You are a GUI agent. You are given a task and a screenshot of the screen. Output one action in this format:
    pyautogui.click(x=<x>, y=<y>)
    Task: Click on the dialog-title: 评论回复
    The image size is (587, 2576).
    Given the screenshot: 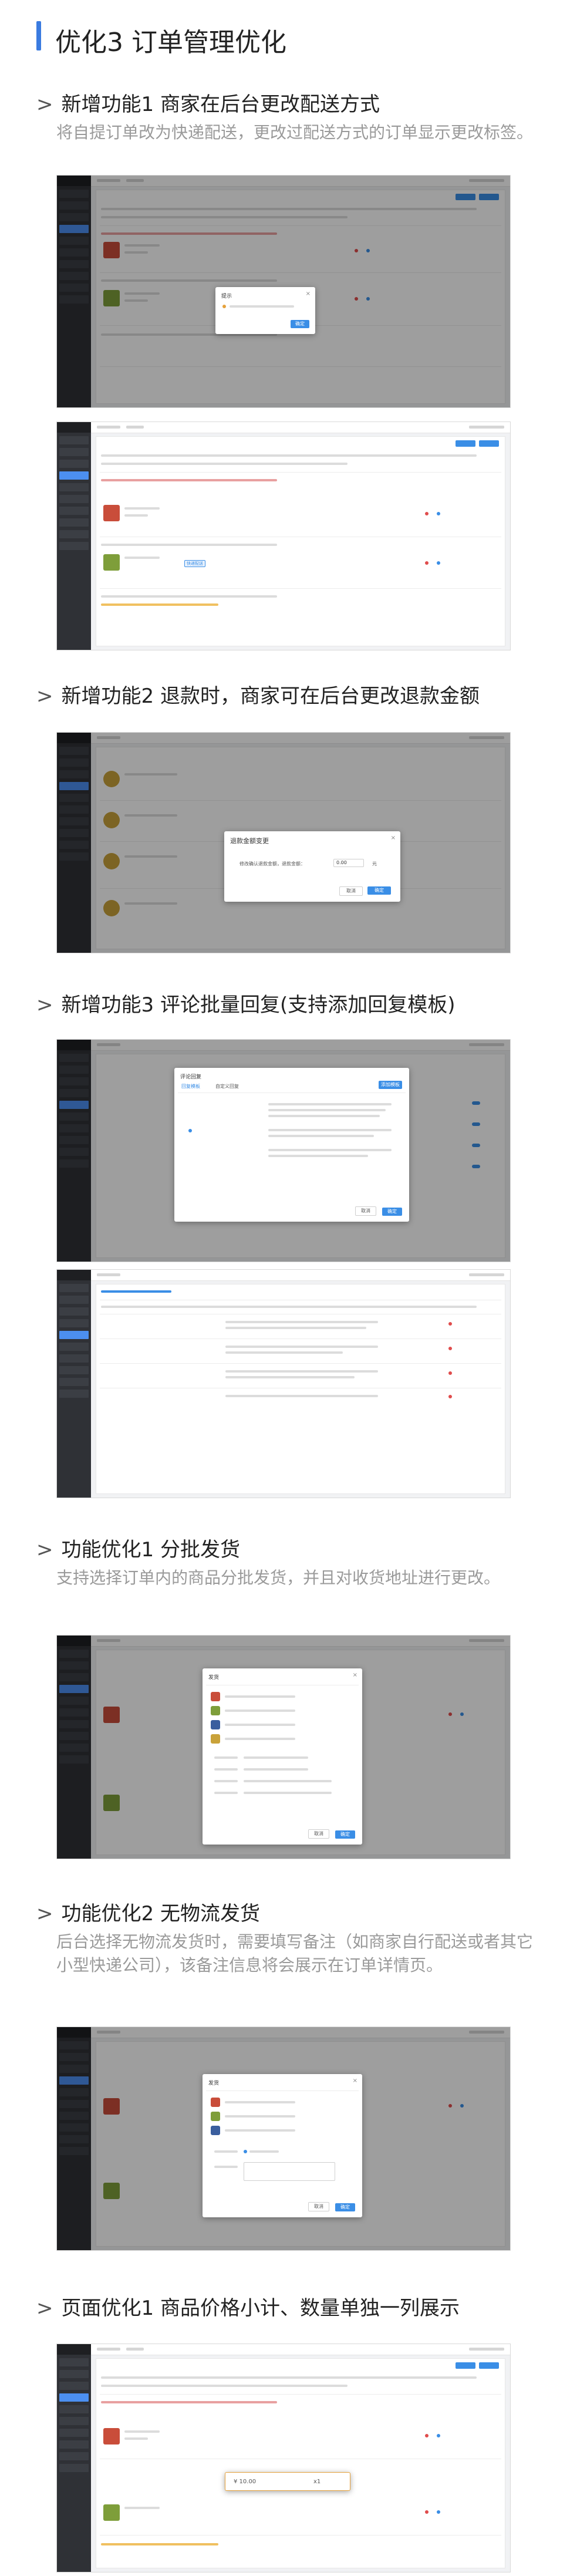 What is the action you would take?
    pyautogui.click(x=191, y=1077)
    